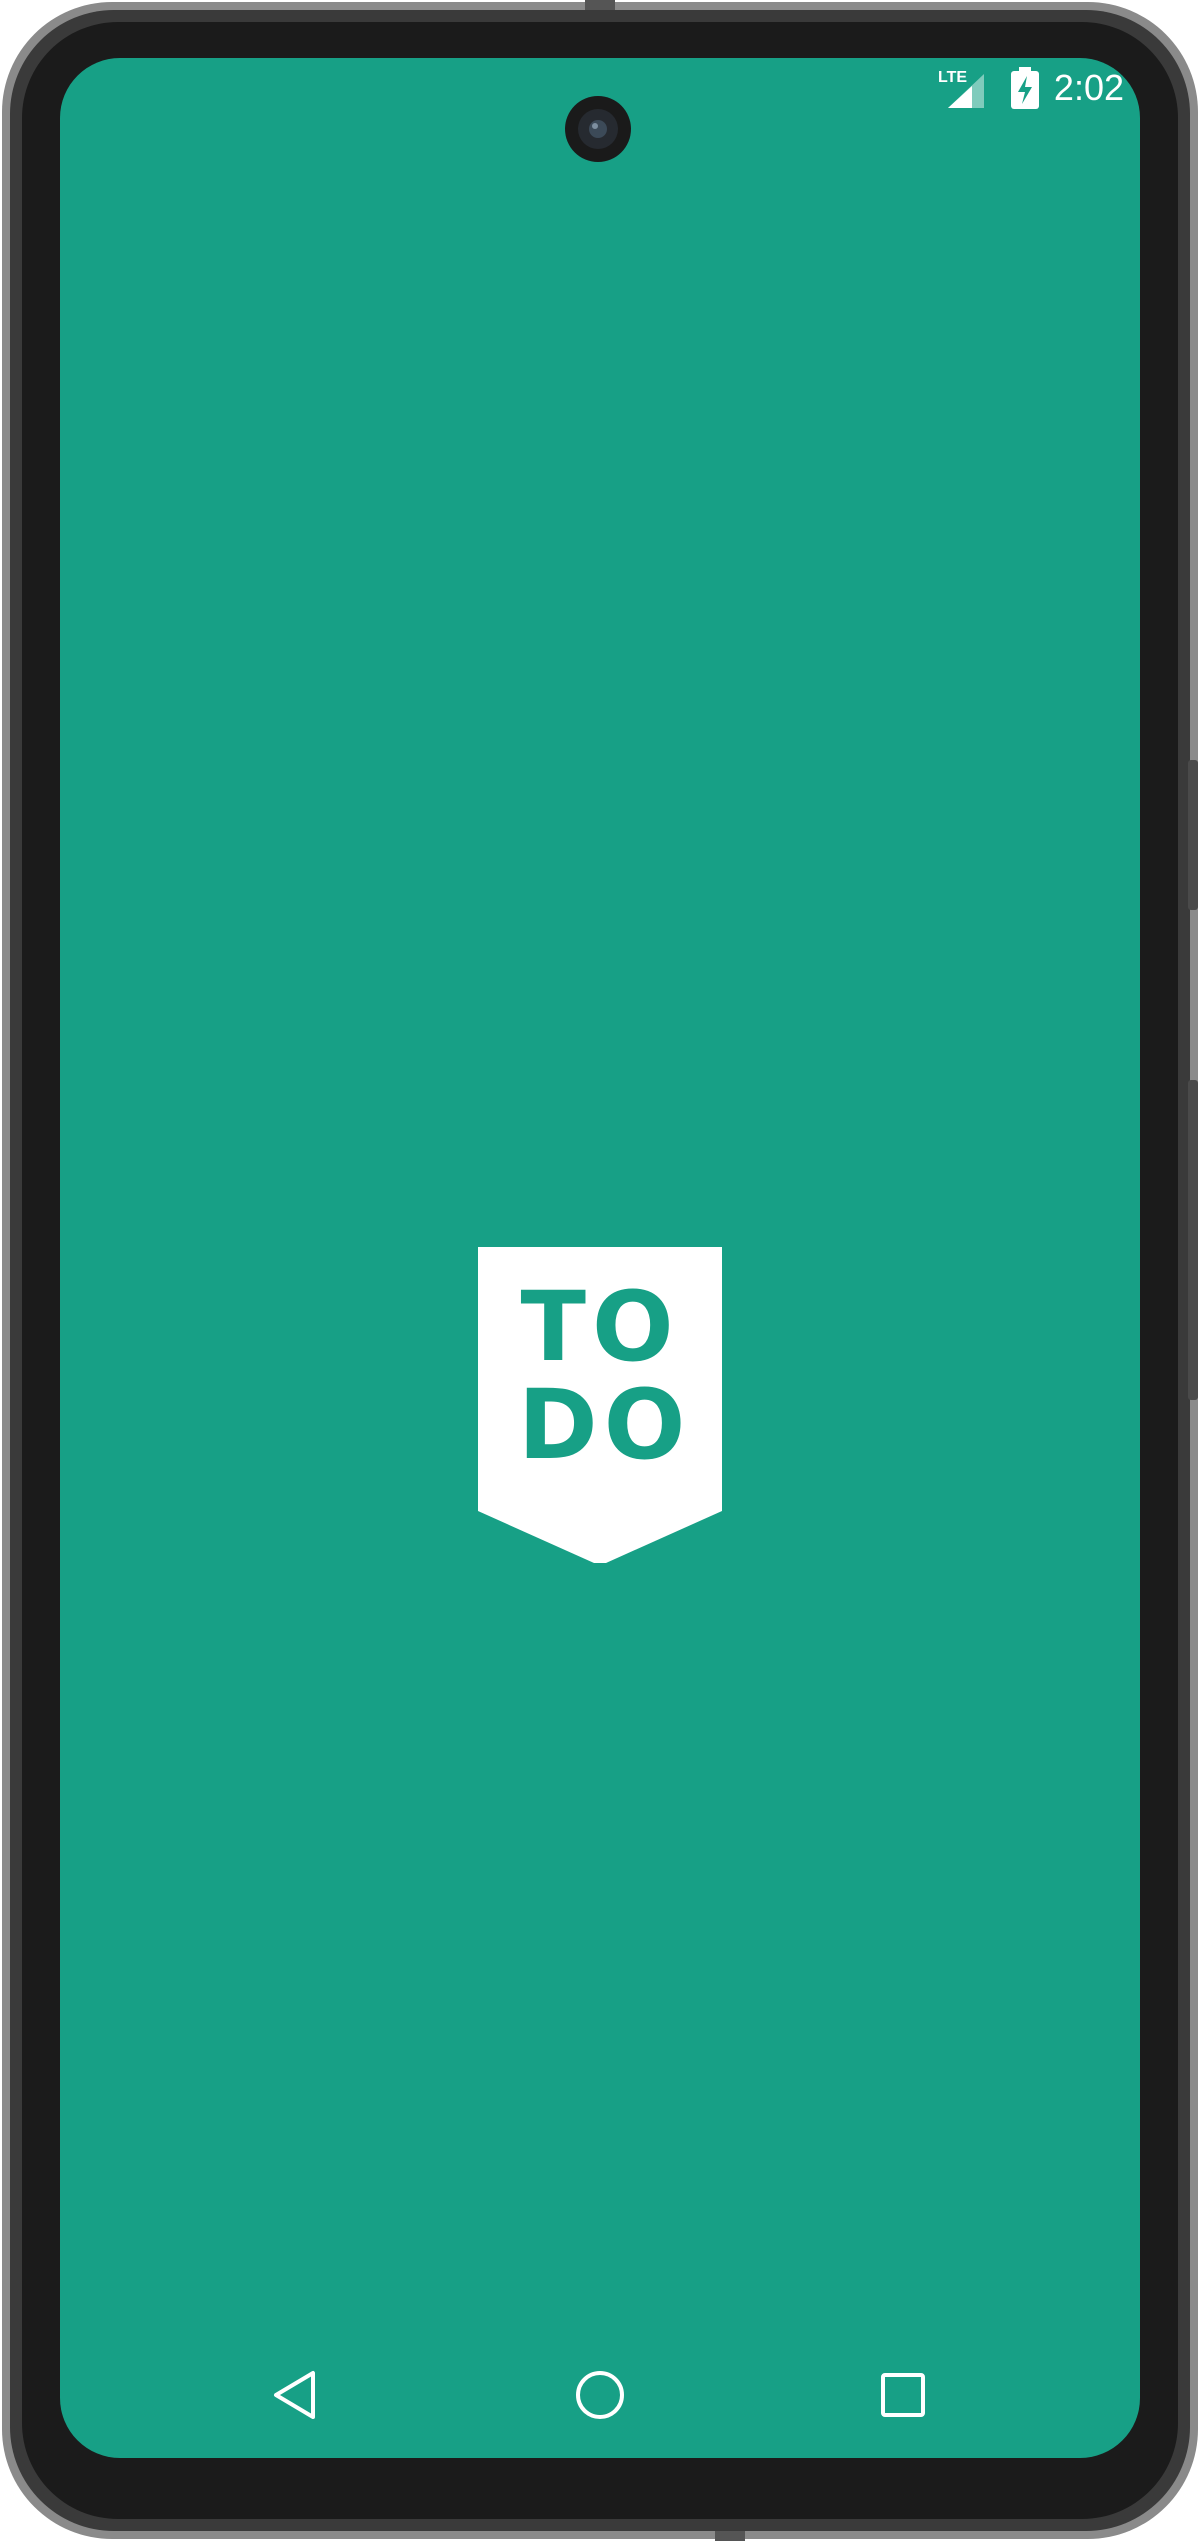 Image resolution: width=1200 pixels, height=2541 pixels. I want to click on back-button, so click(295, 2395).